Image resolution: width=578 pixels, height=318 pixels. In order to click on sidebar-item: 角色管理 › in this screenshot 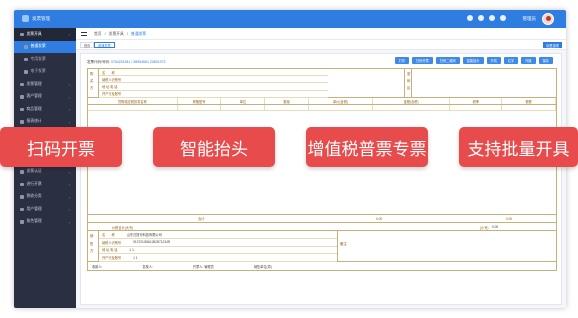, I will do `click(45, 222)`.